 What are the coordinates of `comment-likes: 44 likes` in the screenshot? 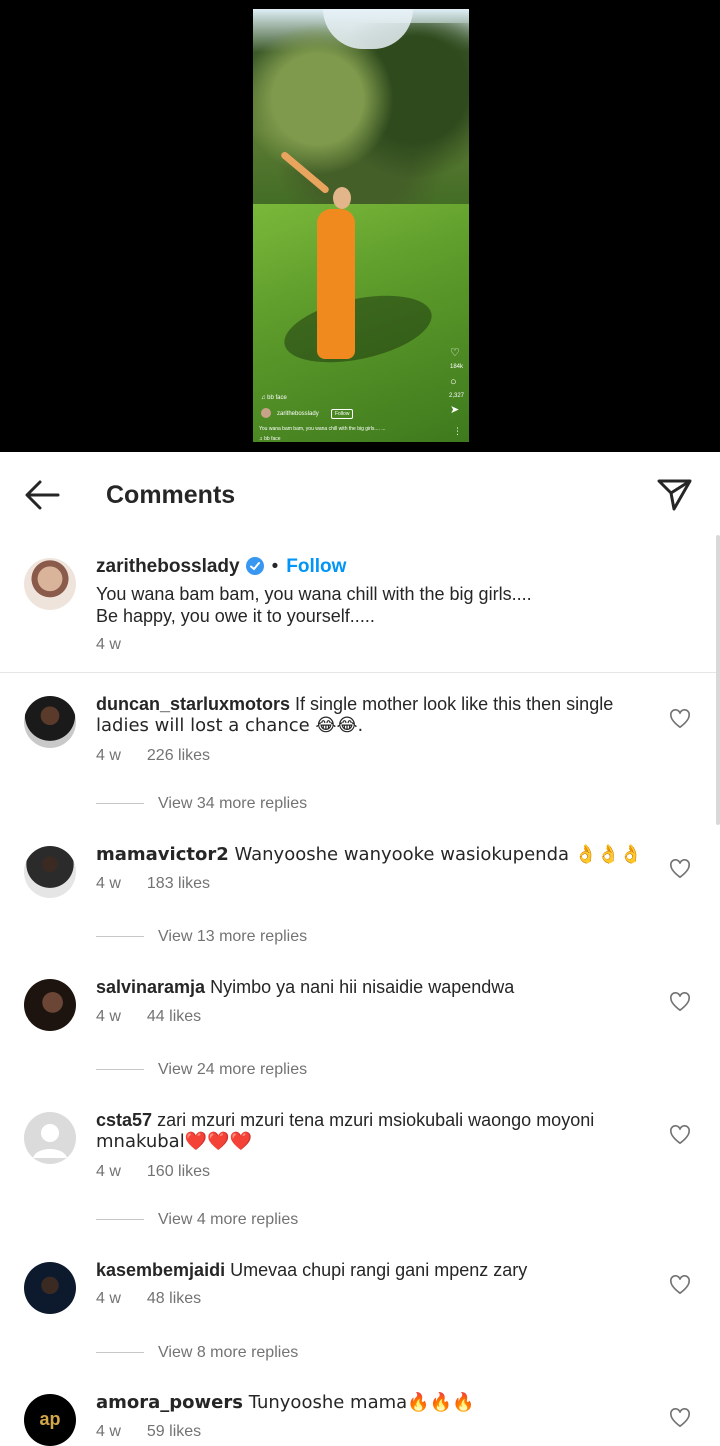 It's located at (174, 1016).